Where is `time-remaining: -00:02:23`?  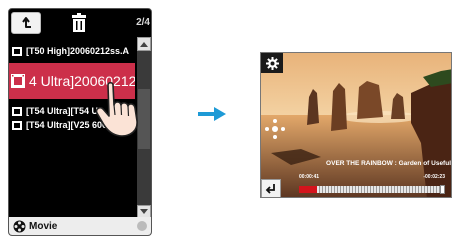
time-remaining: -00:02:23 is located at coordinates (434, 177).